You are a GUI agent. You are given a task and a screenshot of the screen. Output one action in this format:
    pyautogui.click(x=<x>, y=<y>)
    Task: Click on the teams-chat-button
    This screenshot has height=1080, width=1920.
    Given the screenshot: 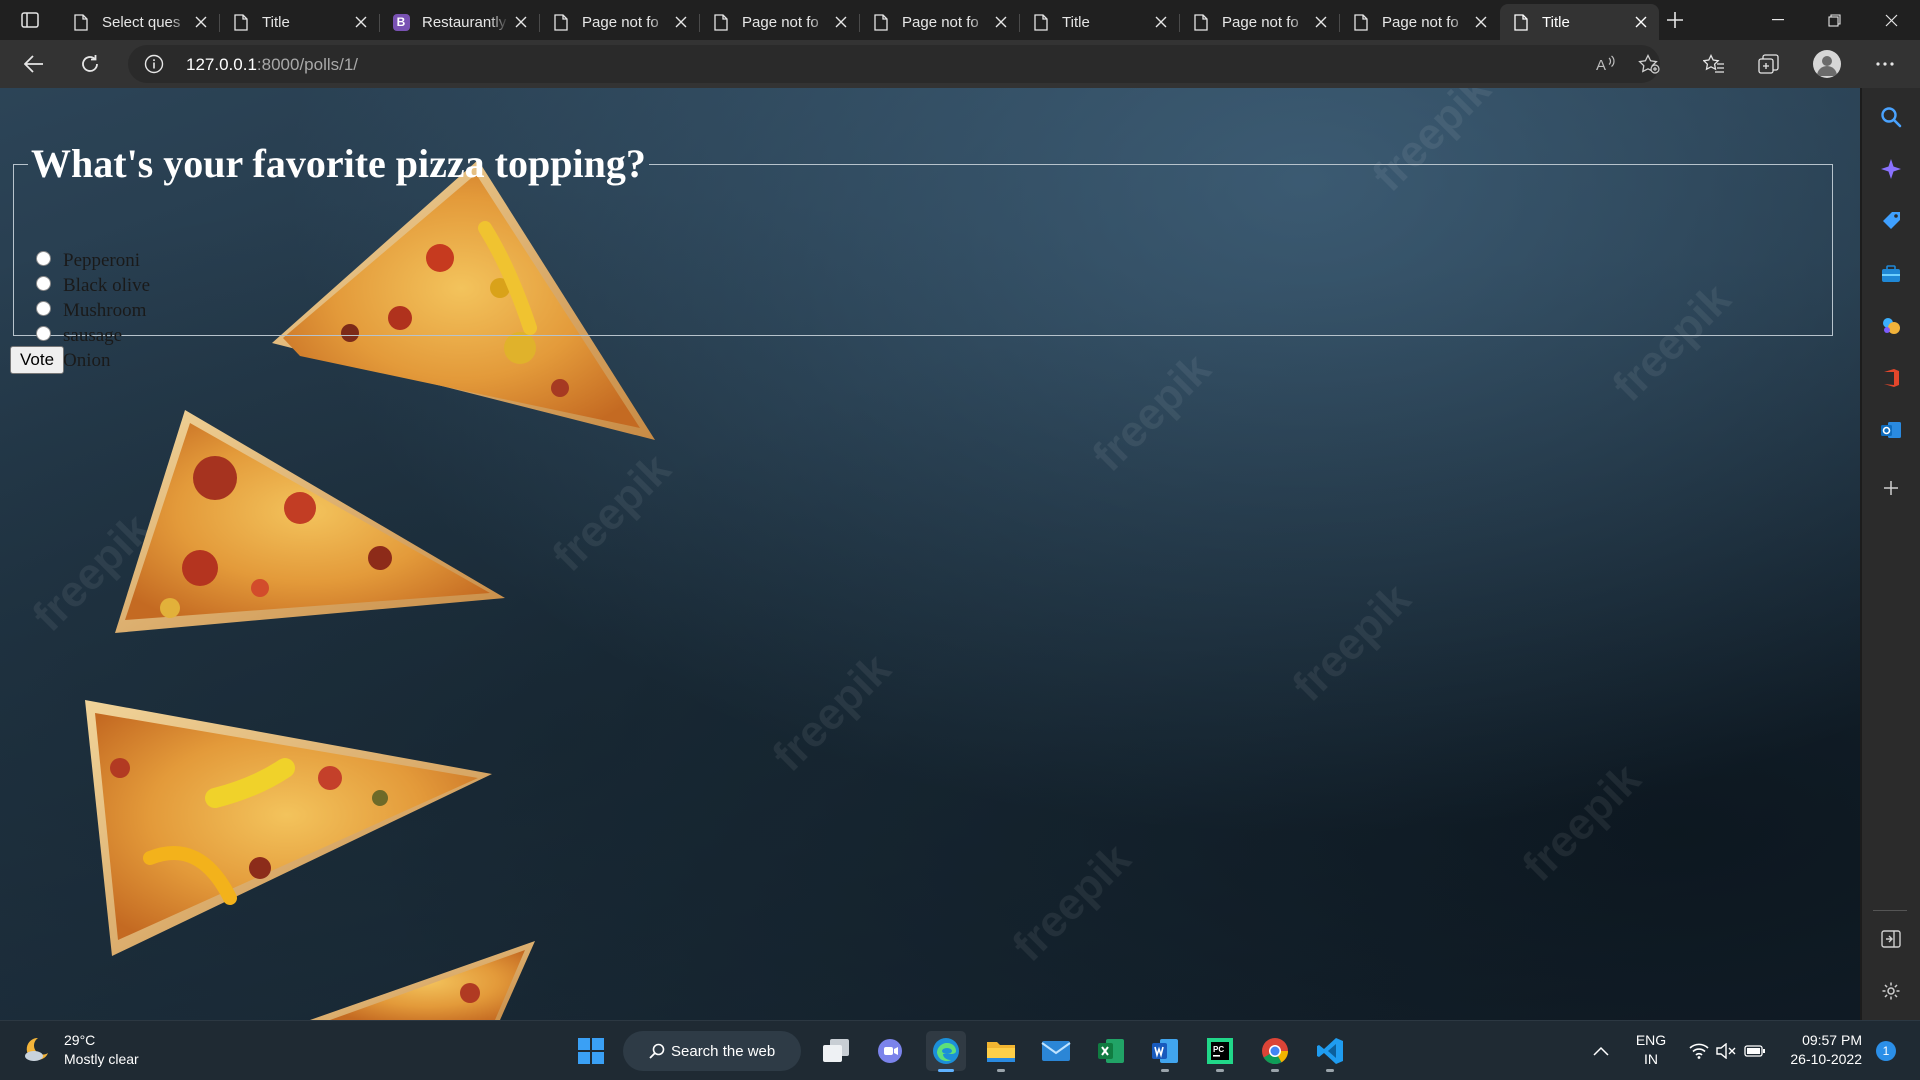 What is the action you would take?
    pyautogui.click(x=890, y=1051)
    